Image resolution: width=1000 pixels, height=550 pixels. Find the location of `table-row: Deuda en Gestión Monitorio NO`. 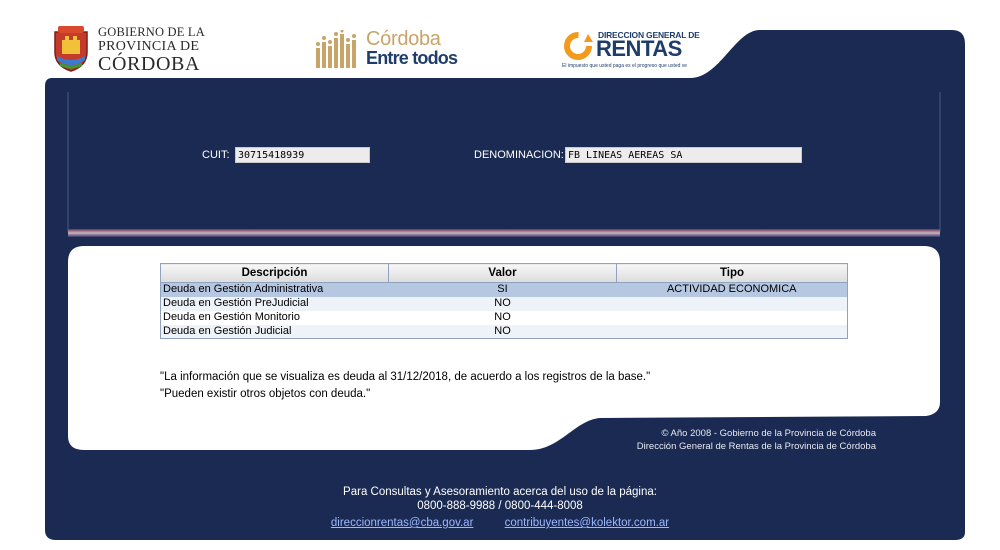

table-row: Deuda en Gestión Monitorio NO is located at coordinates (504, 317).